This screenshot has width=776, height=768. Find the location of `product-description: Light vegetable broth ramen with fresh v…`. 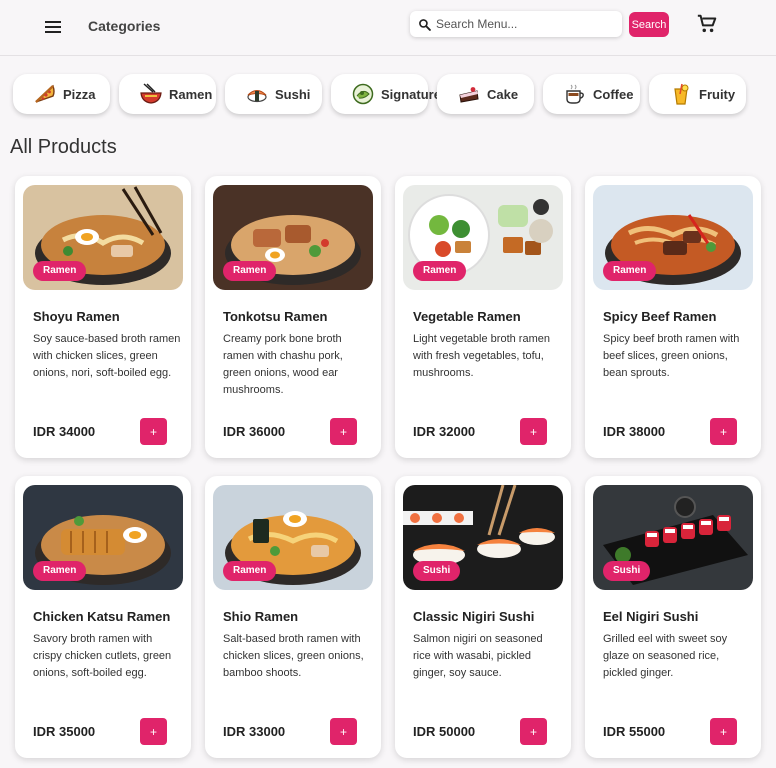

product-description: Light vegetable broth ramen with fresh v… is located at coordinates (481, 356).